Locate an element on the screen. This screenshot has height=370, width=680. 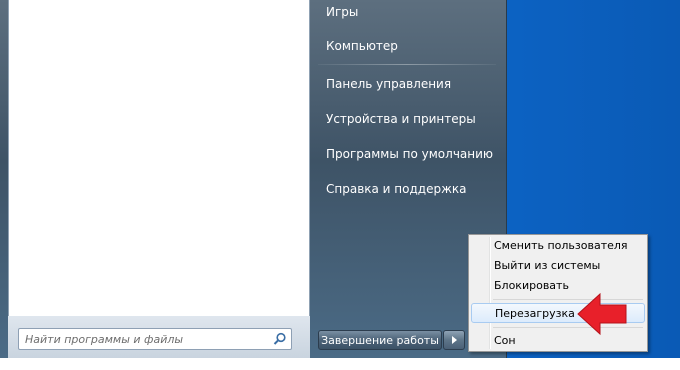
start-item-devices-printers: Устройства и принтеры is located at coordinates (412, 119).